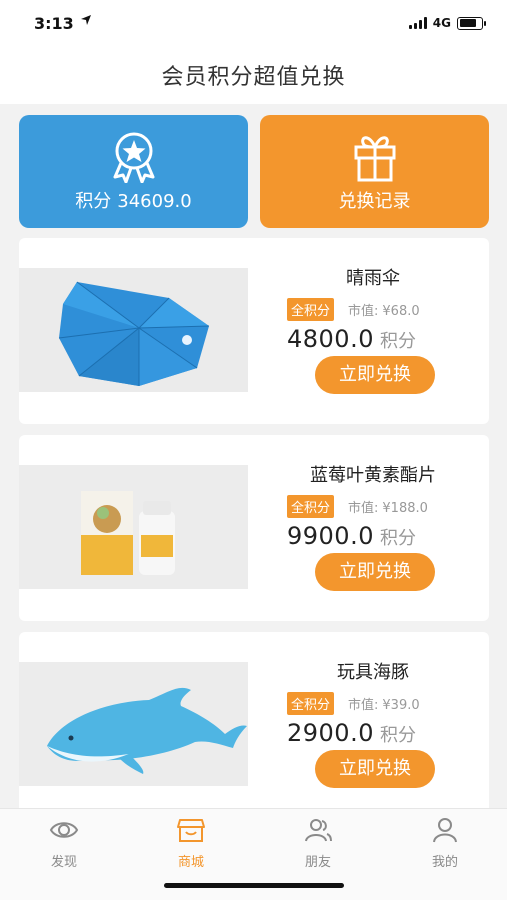 This screenshot has height=900, width=507. What do you see at coordinates (63, 862) in the screenshot?
I see `tab-label: 发现` at bounding box center [63, 862].